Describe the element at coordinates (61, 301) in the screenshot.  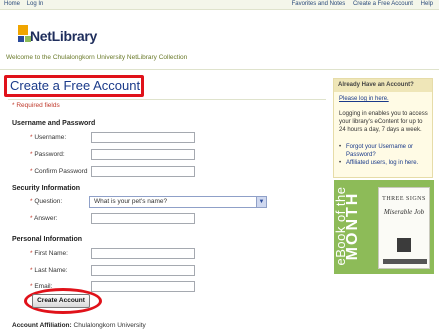
I see `create-account-button: Create Account` at that location.